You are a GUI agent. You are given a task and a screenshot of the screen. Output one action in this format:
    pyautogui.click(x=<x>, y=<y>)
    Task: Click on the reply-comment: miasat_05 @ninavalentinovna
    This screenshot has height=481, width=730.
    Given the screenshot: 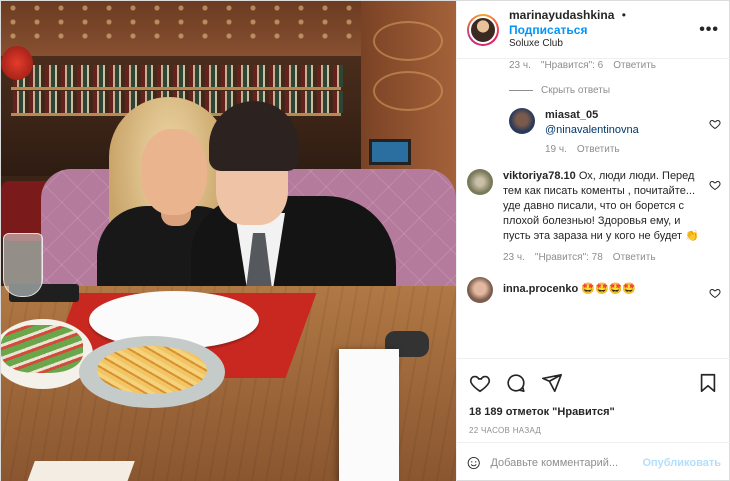 What is the action you would take?
    pyautogui.click(x=615, y=123)
    